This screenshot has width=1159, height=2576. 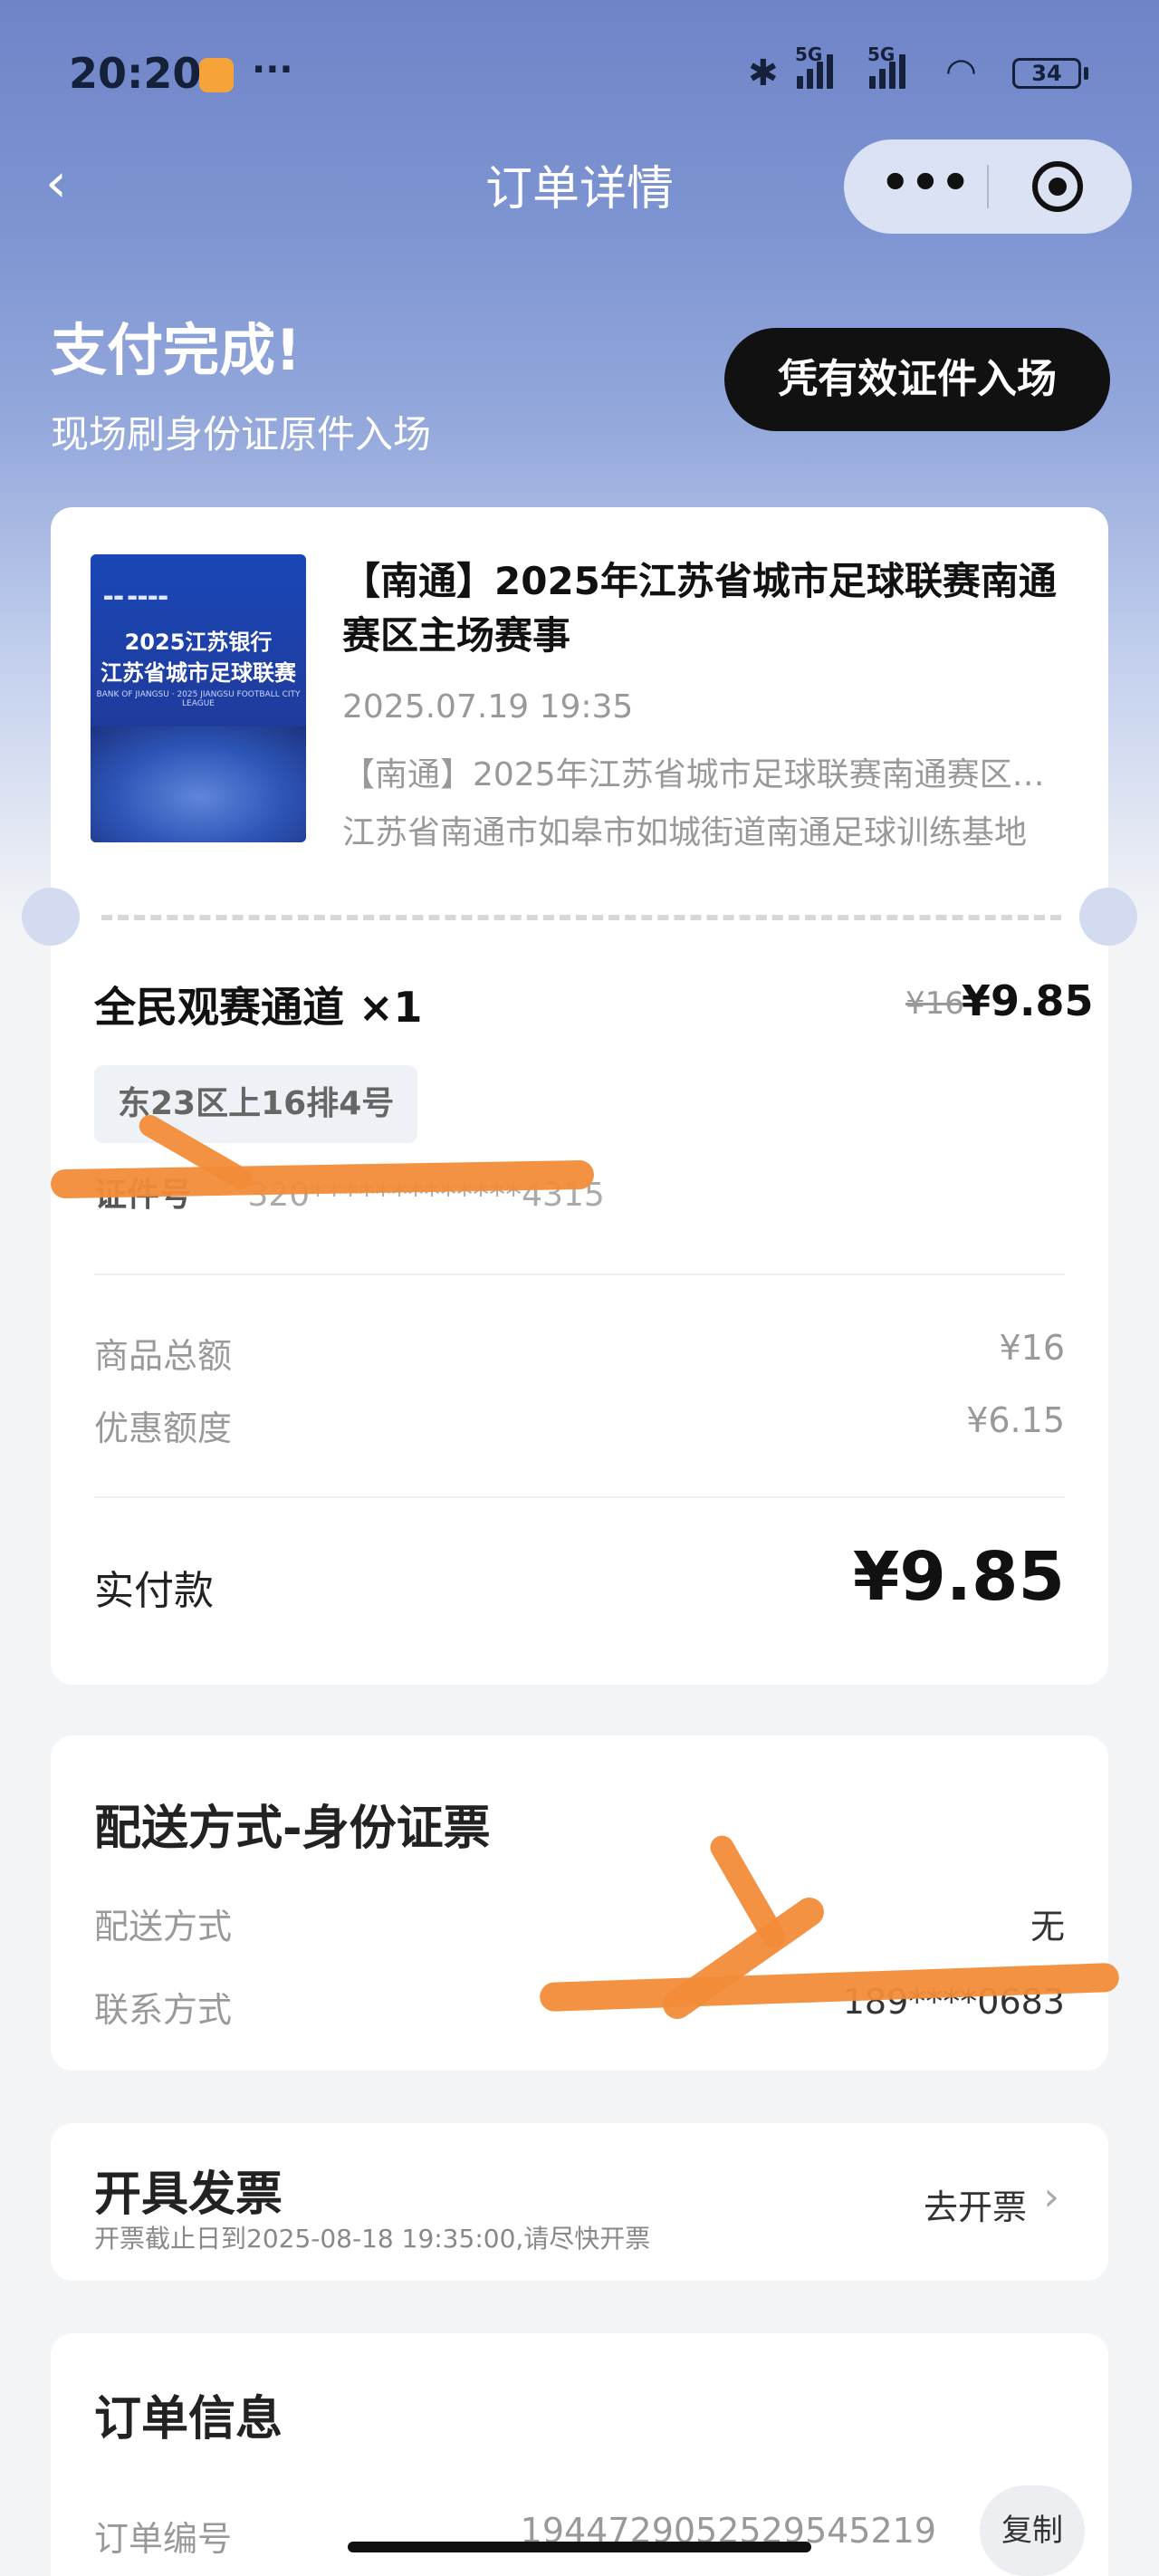 What do you see at coordinates (886, 66) in the screenshot?
I see `signal-2-icon: 5G` at bounding box center [886, 66].